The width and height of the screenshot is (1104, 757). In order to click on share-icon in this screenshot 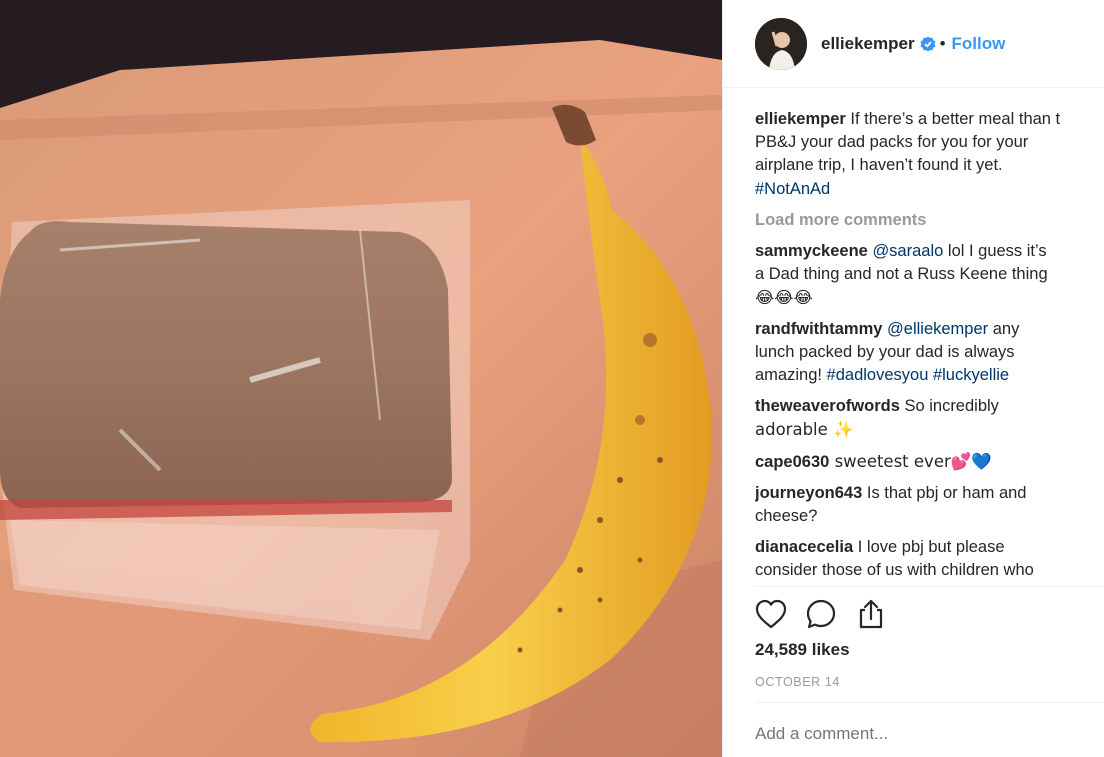, I will do `click(871, 614)`.